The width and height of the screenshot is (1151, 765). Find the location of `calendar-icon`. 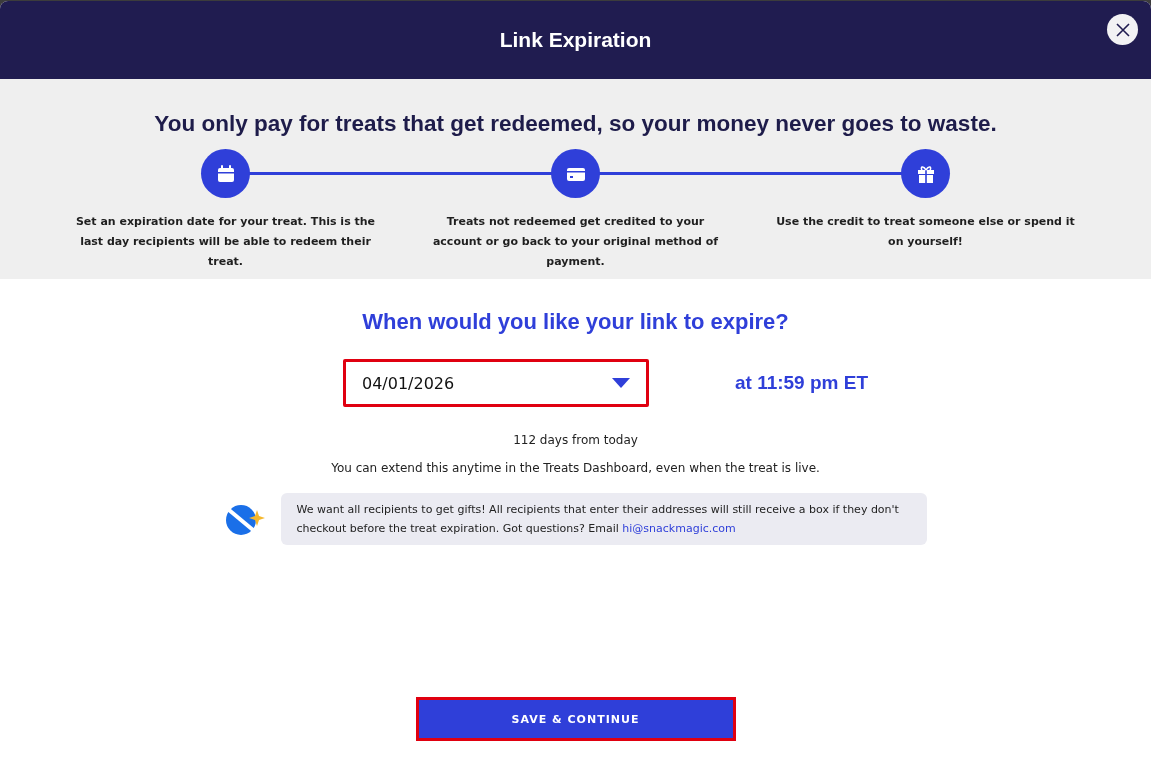

calendar-icon is located at coordinates (225, 173).